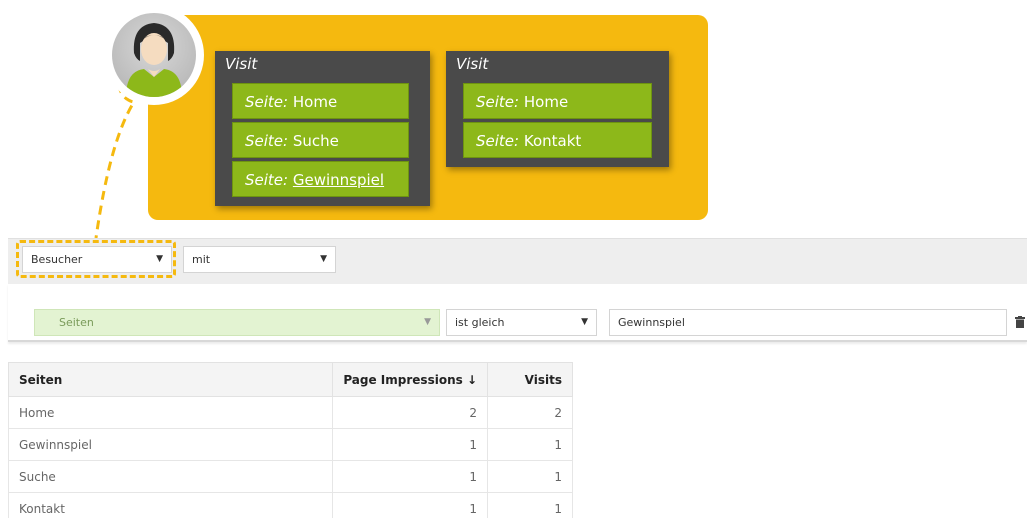  Describe the element at coordinates (403, 379) in the screenshot. I see `column-header-label: Page Impressions` at that location.